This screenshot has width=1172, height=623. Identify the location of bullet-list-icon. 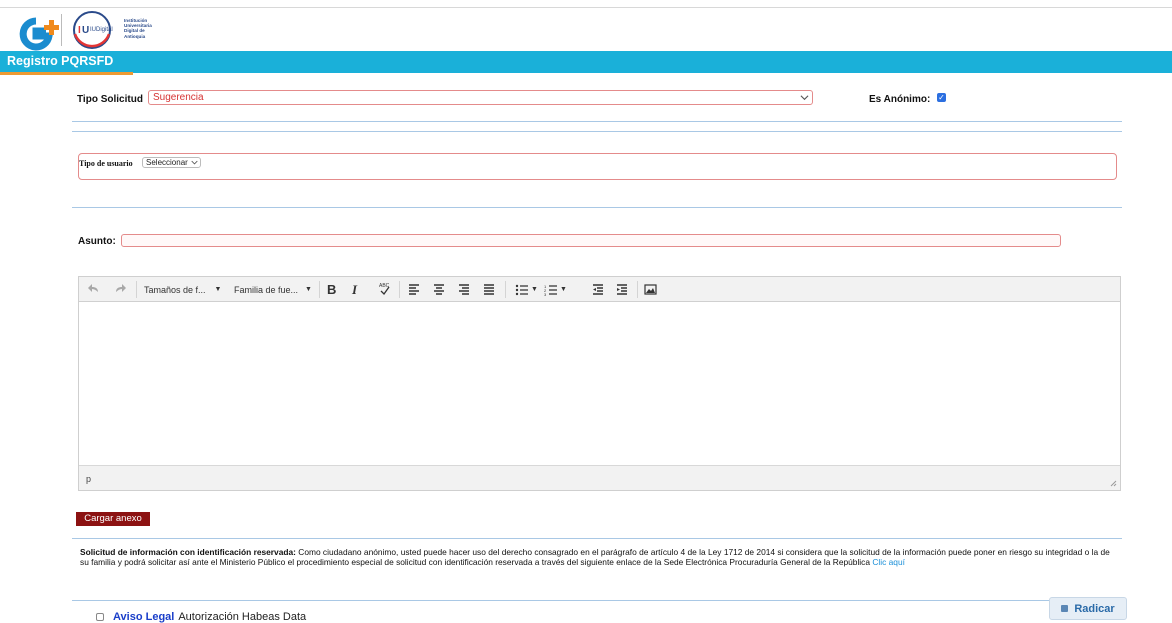
(521, 290).